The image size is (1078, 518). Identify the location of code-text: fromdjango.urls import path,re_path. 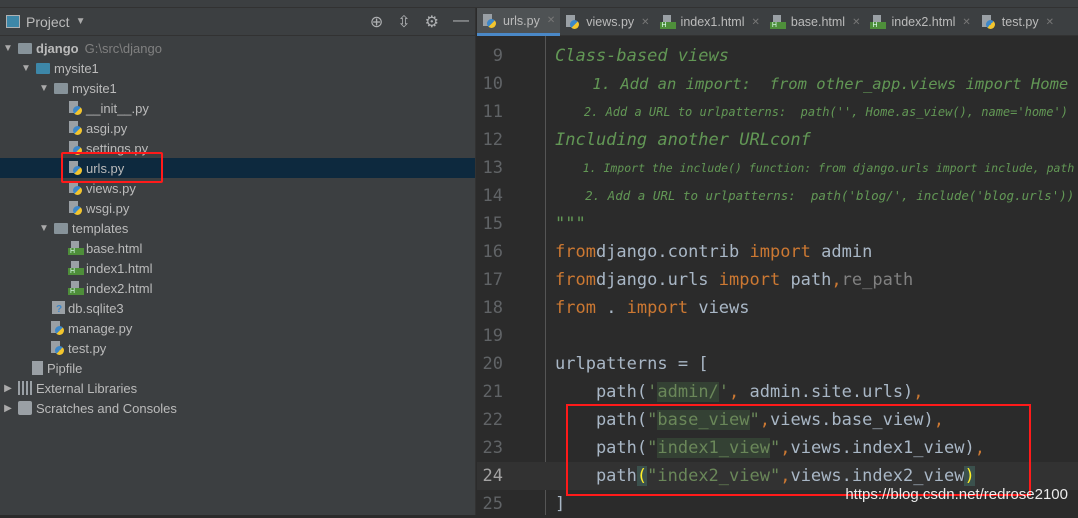
(734, 280).